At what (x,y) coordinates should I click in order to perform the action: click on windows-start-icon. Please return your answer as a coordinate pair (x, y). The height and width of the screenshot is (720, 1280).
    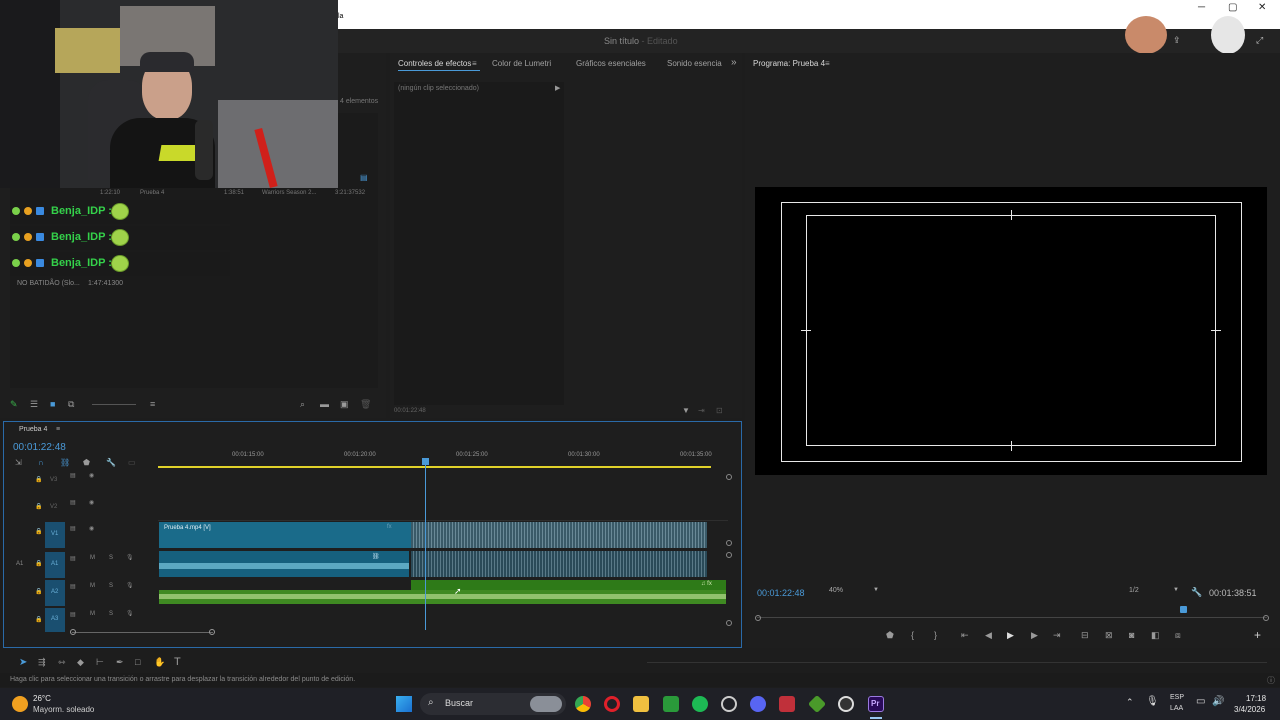
    Looking at the image, I should click on (404, 704).